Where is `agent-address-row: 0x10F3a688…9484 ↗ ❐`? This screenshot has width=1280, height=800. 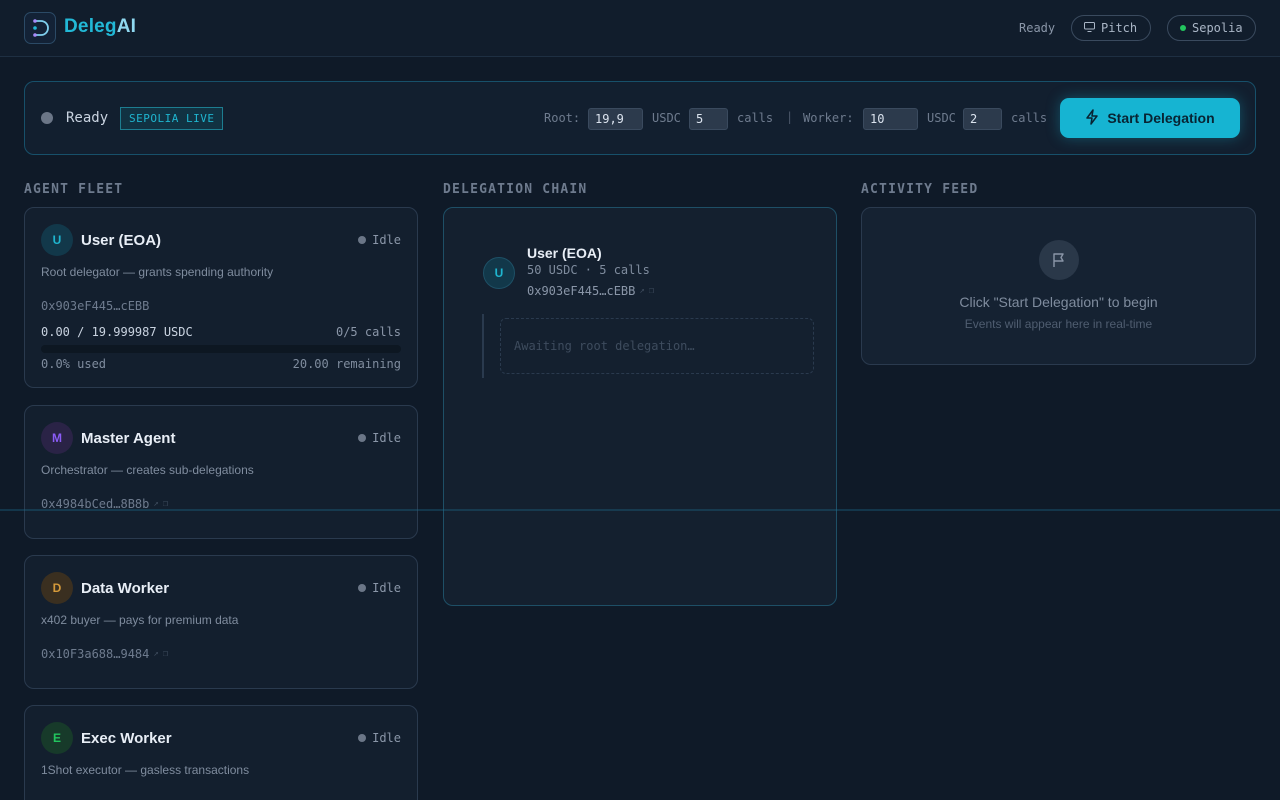
agent-address-row: 0x10F3a688…9484 ↗ ❐ is located at coordinates (104, 654).